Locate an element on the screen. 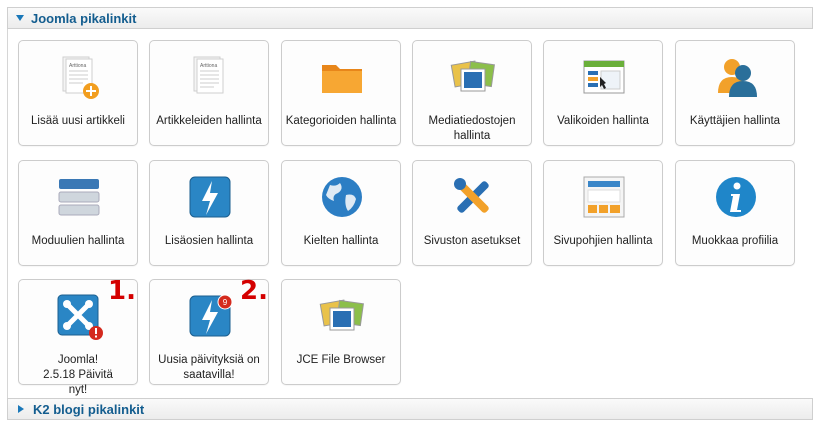  tile-menu-manager: Valikoiden hallinta is located at coordinates (603, 93).